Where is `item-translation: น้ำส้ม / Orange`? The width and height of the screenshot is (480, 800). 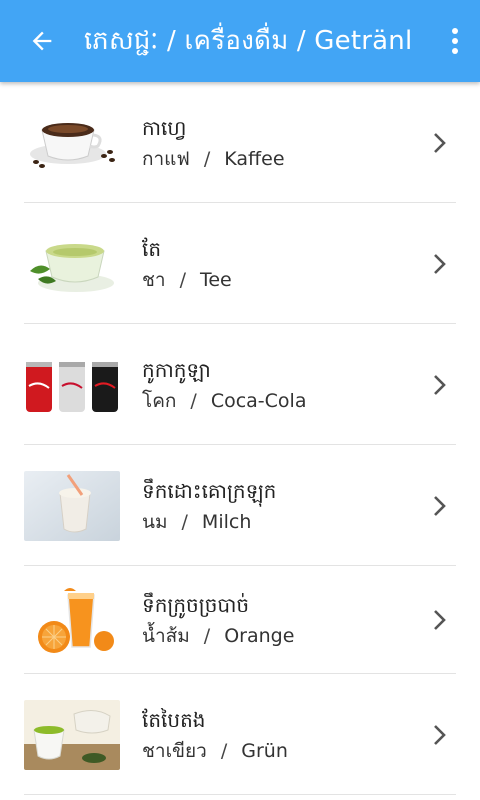
item-translation: น้ำส้ม / Orange is located at coordinates (218, 636).